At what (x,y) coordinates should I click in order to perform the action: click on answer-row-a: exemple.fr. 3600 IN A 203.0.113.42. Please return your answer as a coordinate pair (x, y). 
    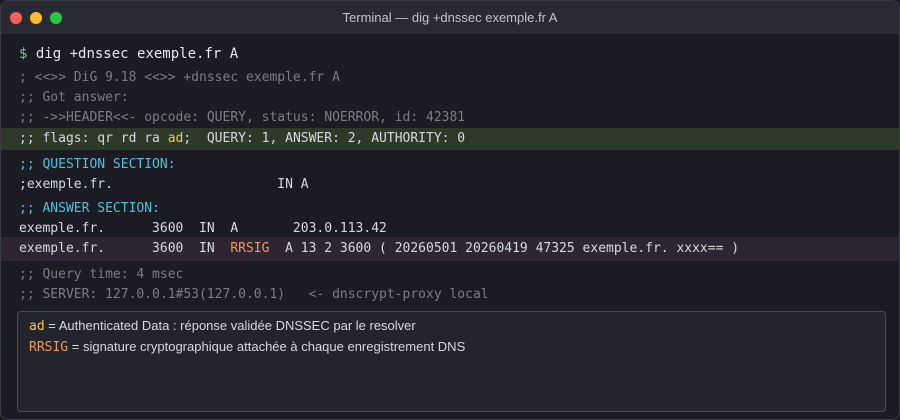
    Looking at the image, I should click on (203, 228).